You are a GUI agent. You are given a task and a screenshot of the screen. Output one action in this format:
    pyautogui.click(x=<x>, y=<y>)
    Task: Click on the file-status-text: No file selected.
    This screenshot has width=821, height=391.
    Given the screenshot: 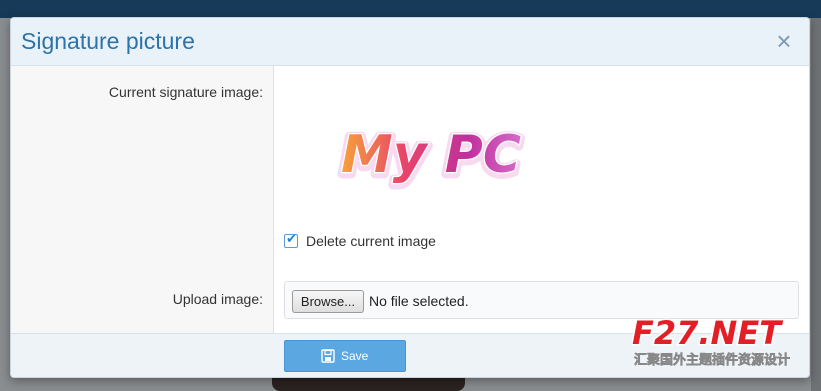 What is the action you would take?
    pyautogui.click(x=419, y=301)
    